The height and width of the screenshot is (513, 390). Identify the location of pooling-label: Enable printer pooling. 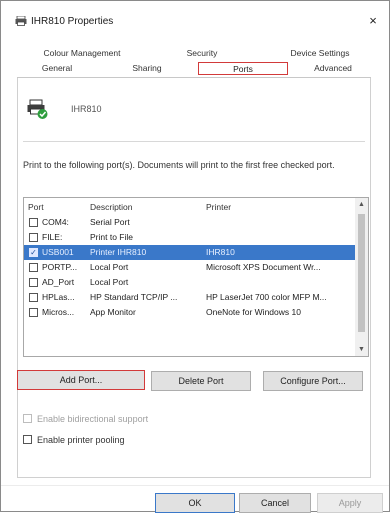
(81, 440).